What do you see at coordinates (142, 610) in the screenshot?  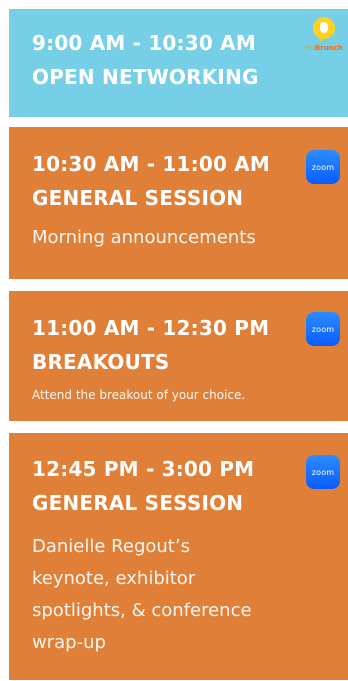 I see `session-description-line: spotlights, & conference` at bounding box center [142, 610].